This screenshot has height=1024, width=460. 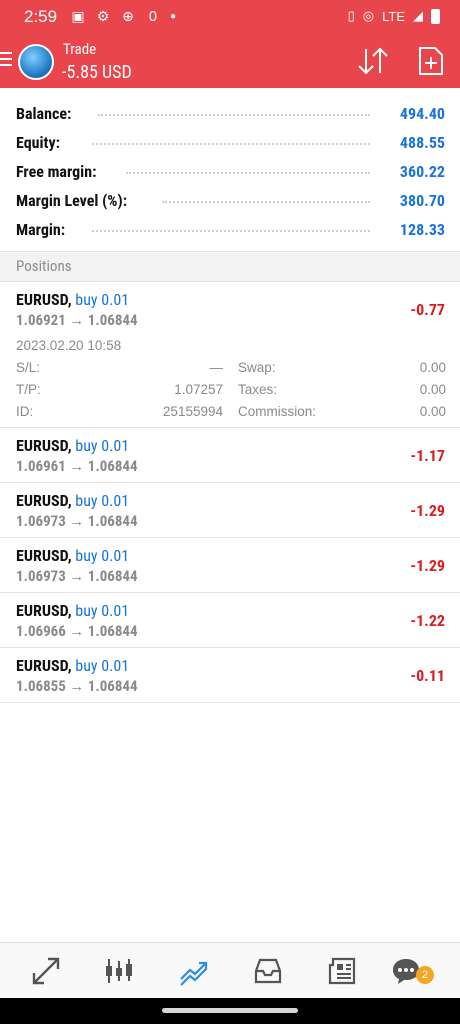 I want to click on margin-level-label: Margin Level (%):, so click(x=72, y=200).